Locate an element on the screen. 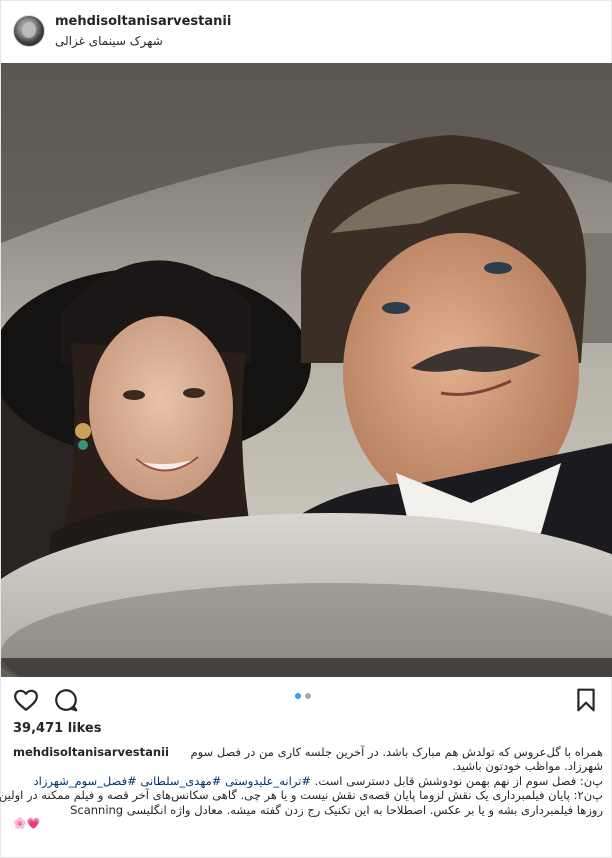 Image resolution: width=612 pixels, height=858 pixels. caption-emoji: 🌸💗 is located at coordinates (26, 824).